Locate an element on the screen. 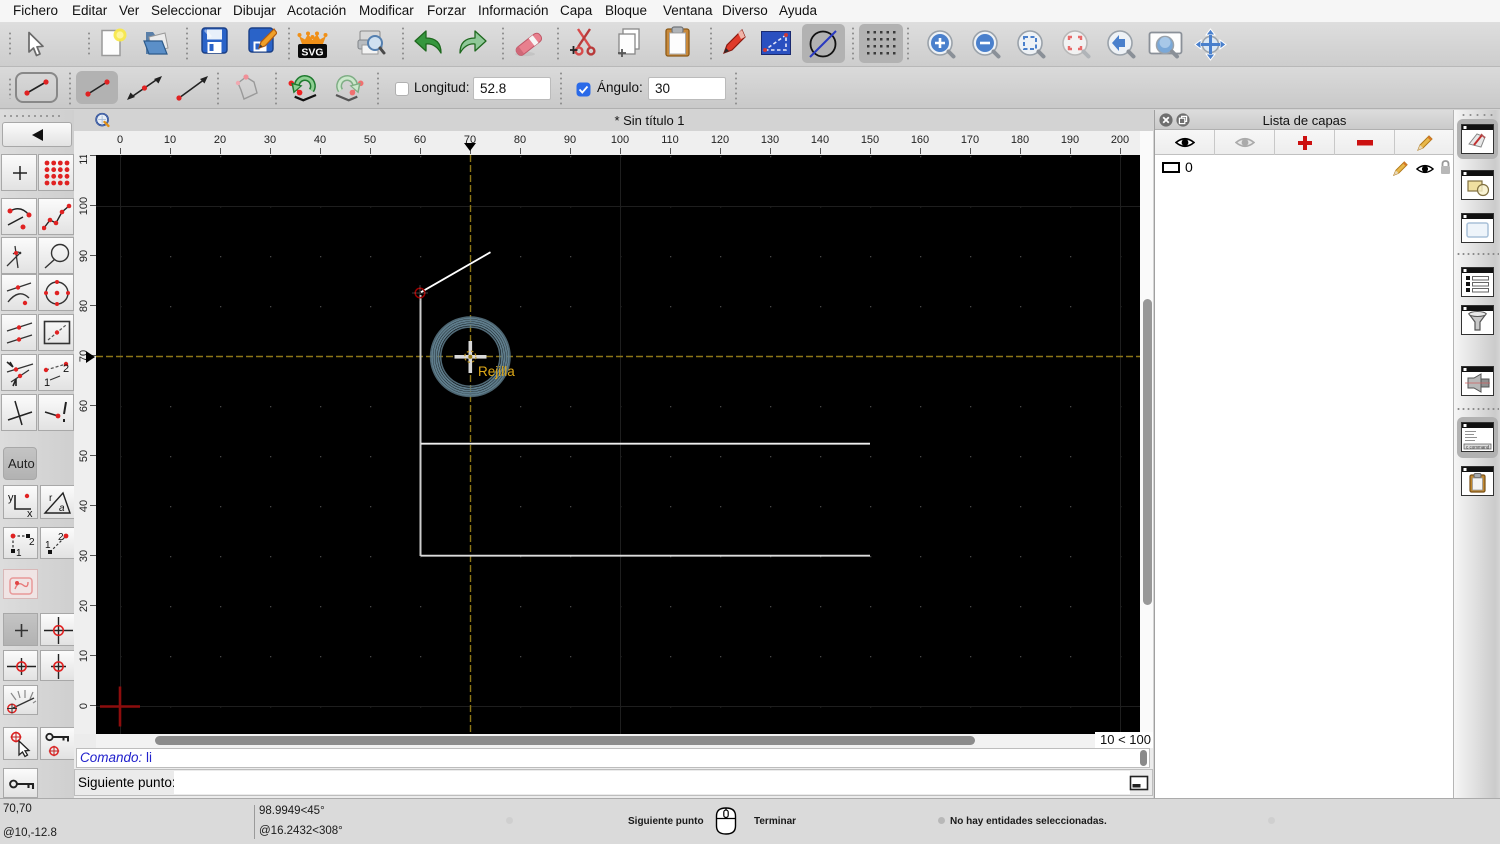 The width and height of the screenshot is (1500, 844). svg-text: y is located at coordinates (11, 498).